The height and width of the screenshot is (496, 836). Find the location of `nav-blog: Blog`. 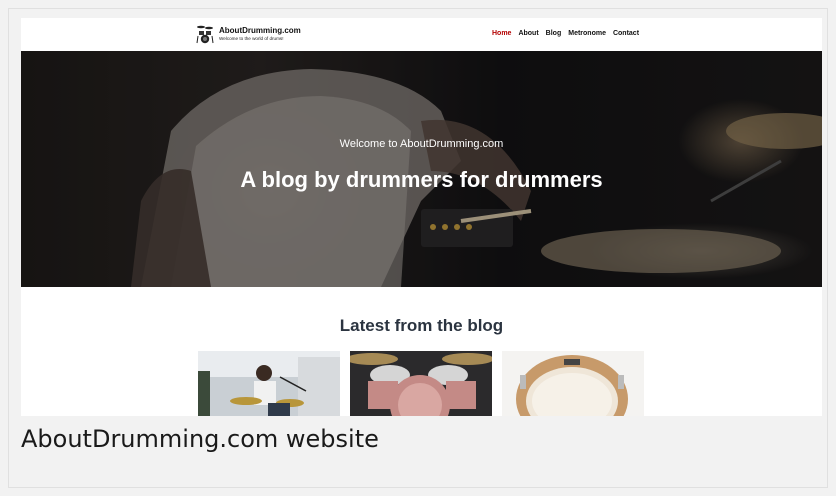

nav-blog: Blog is located at coordinates (554, 33).